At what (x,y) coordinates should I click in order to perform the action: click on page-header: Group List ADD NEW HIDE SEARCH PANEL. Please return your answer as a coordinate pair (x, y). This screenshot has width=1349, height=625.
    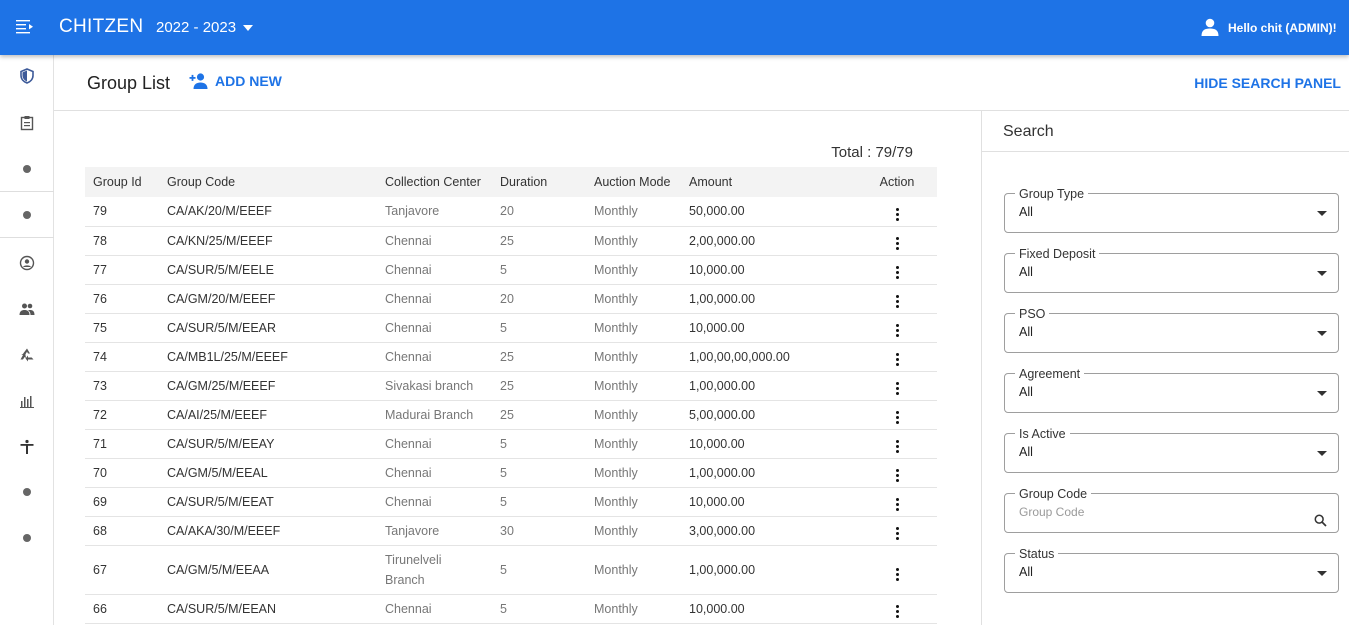
    Looking at the image, I should click on (701, 83).